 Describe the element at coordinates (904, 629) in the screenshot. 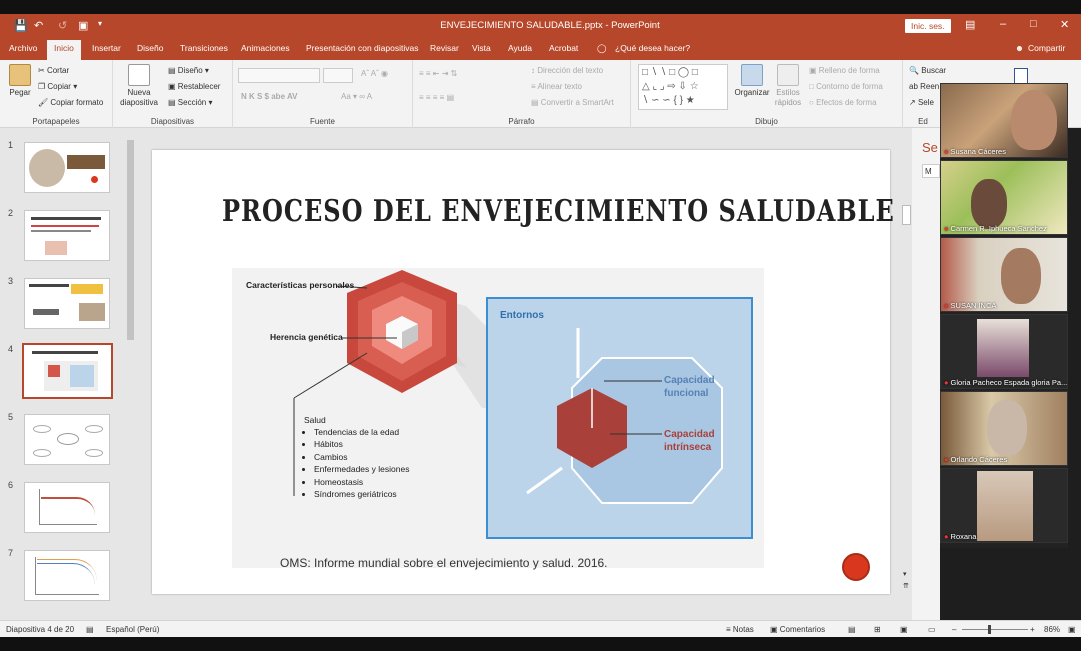

I see `reading-view-icon: ▣` at that location.